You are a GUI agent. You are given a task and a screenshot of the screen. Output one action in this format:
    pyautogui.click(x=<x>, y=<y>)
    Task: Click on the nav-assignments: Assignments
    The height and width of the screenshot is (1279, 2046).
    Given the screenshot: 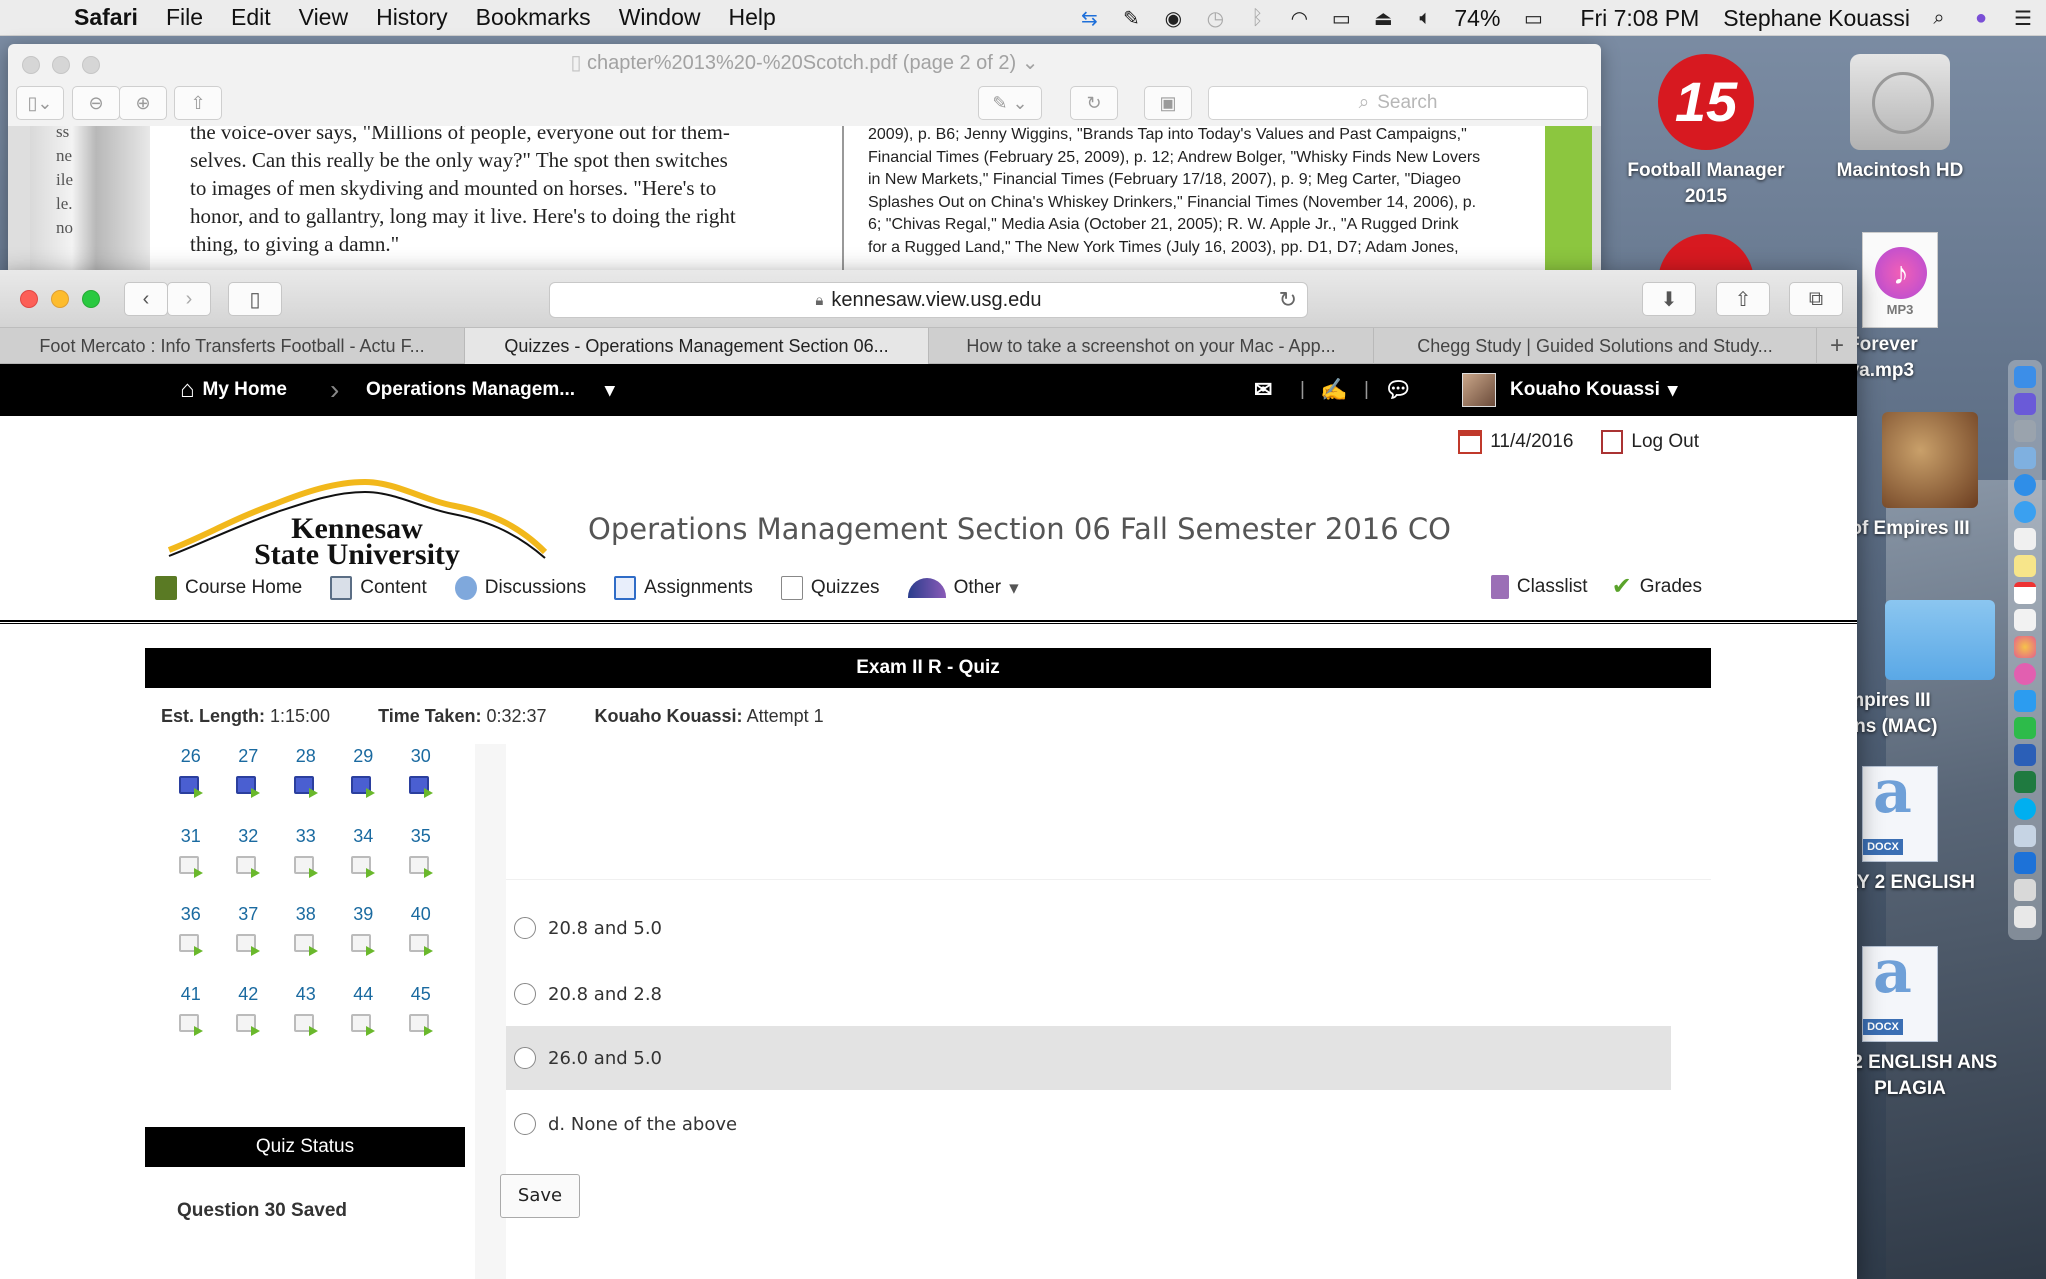 What is the action you would take?
    pyautogui.click(x=683, y=588)
    